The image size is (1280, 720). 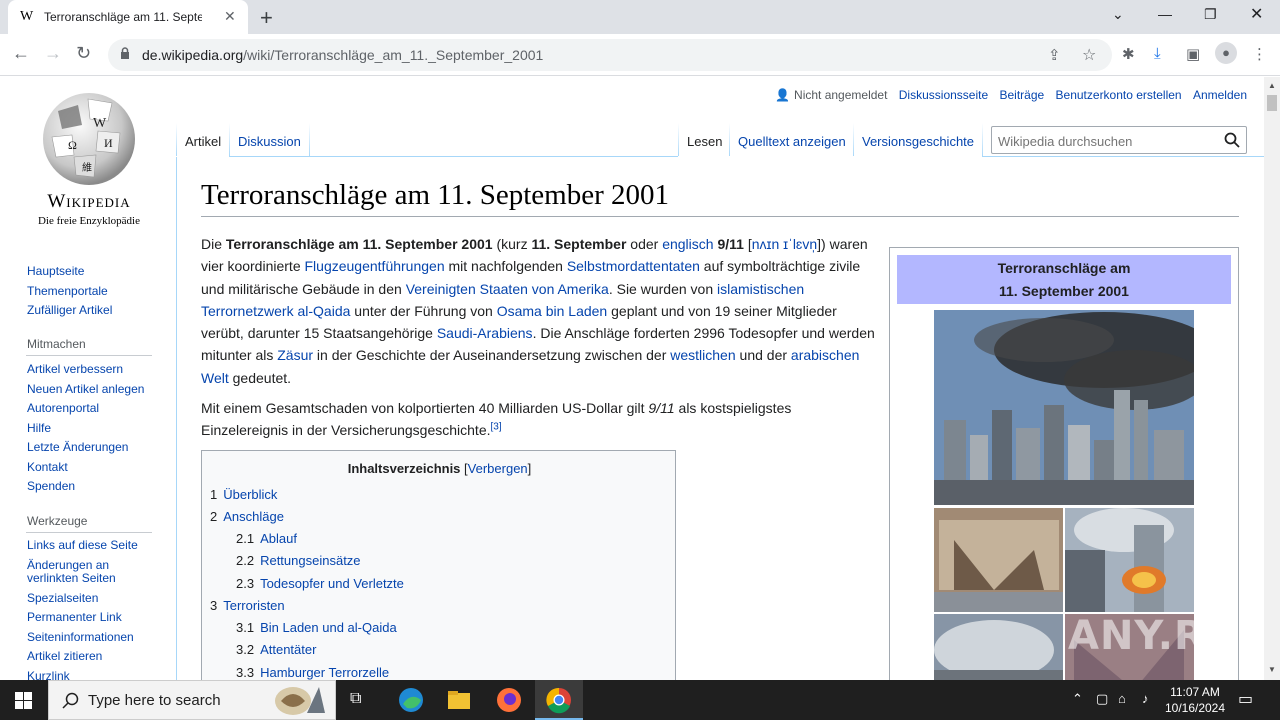 I want to click on wikipedia-tagline: Die freie Enzyklopädie, so click(x=88, y=221).